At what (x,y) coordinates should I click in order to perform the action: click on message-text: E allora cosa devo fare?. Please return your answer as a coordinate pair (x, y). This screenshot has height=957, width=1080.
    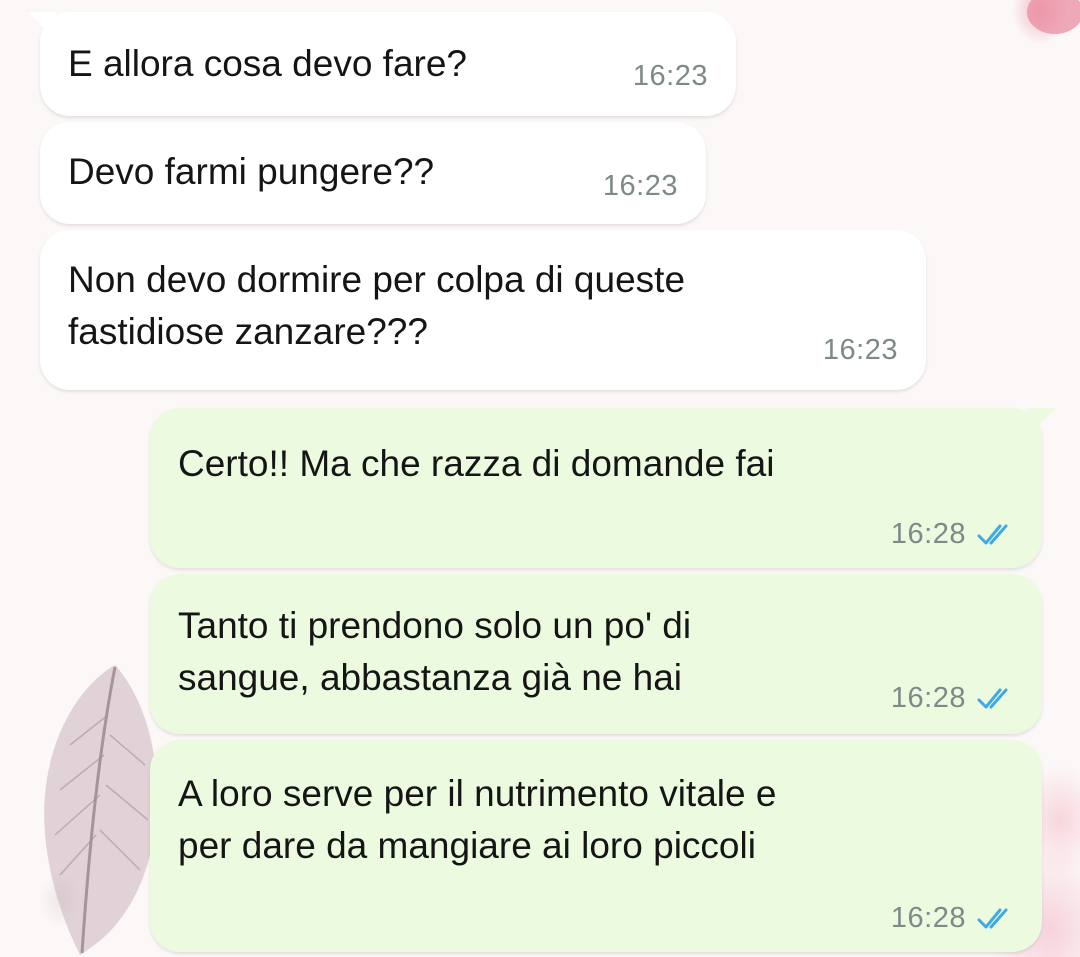
    Looking at the image, I should click on (268, 63).